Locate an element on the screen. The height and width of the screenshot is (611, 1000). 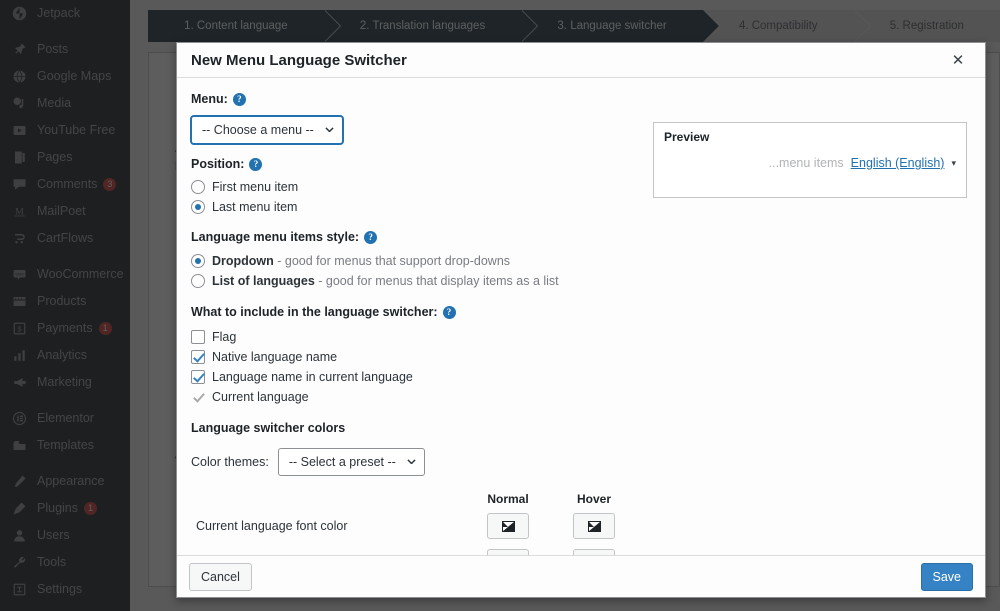
checkbox-current-language is located at coordinates (198, 397).